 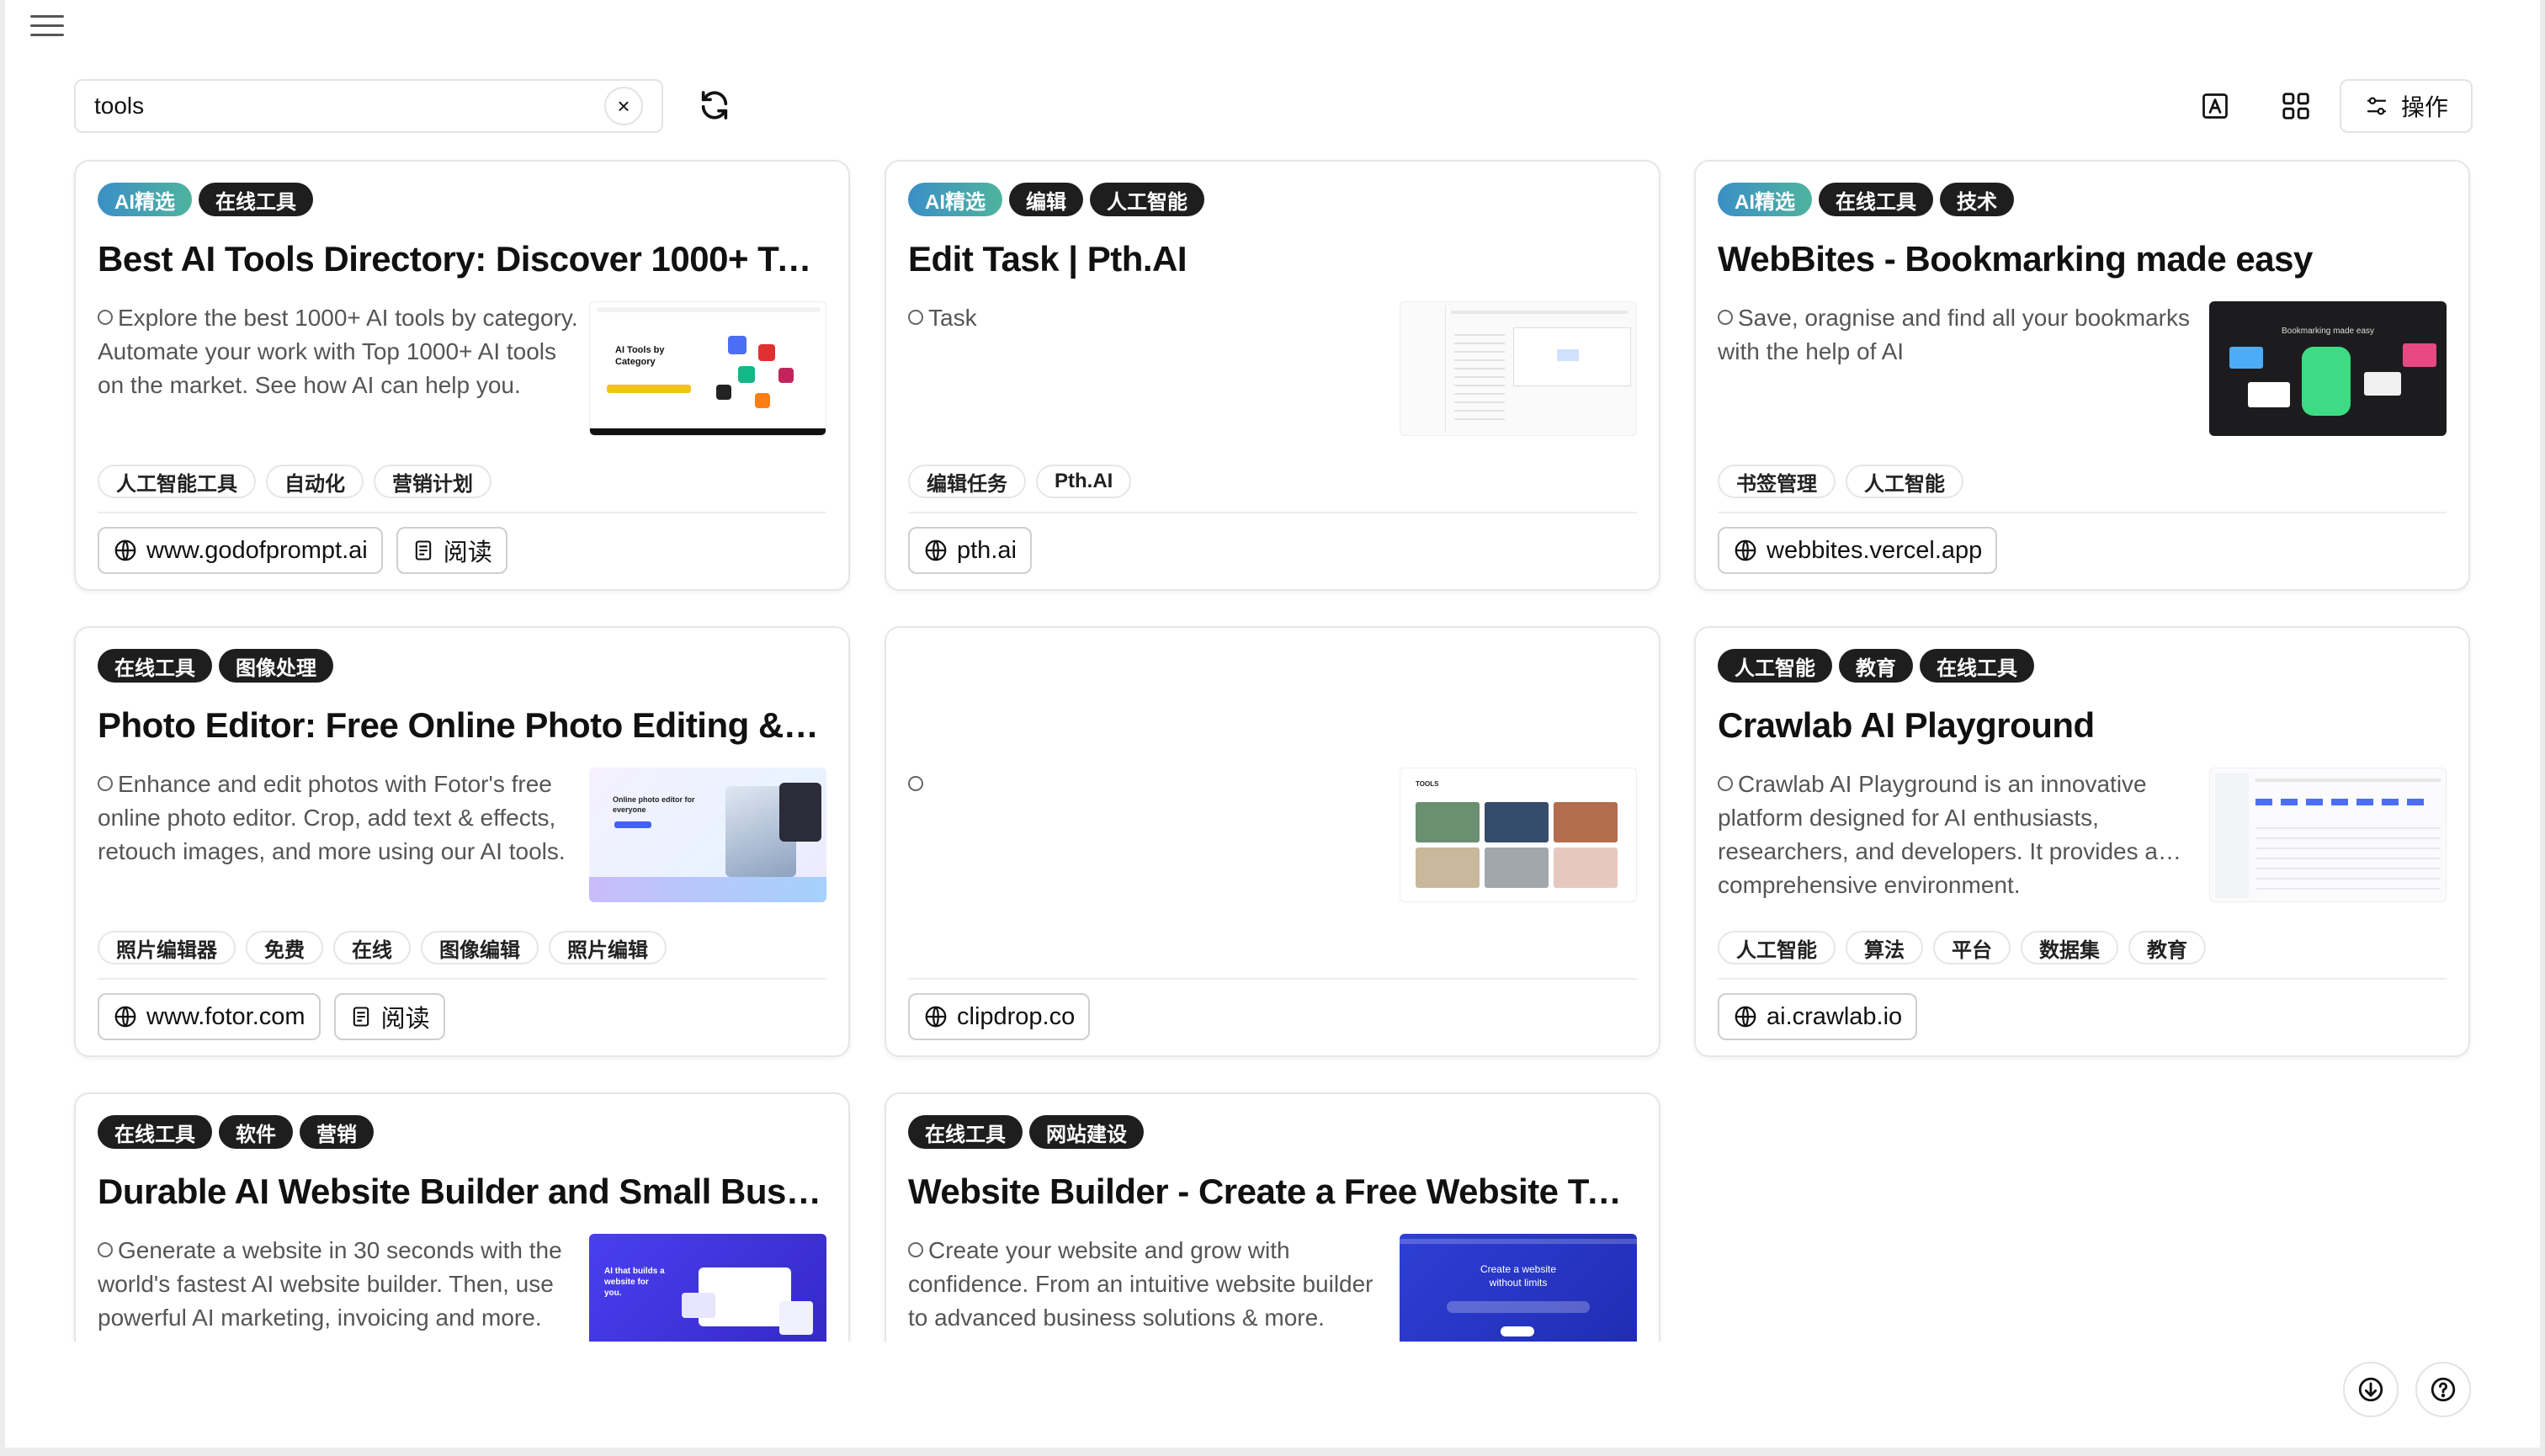 What do you see at coordinates (167, 948) in the screenshot?
I see `keyword-chip: 照片编辑器` at bounding box center [167, 948].